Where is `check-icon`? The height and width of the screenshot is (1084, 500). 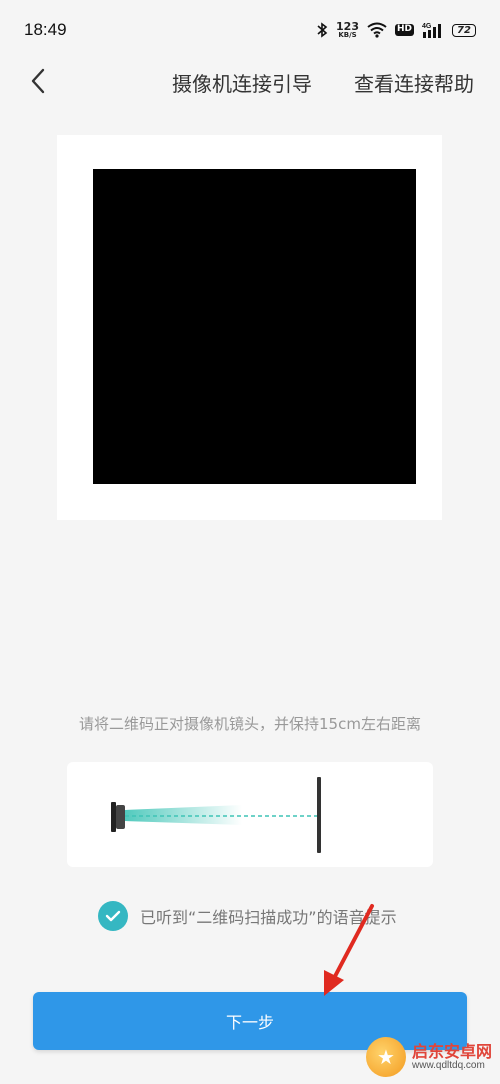
check-icon is located at coordinates (113, 916).